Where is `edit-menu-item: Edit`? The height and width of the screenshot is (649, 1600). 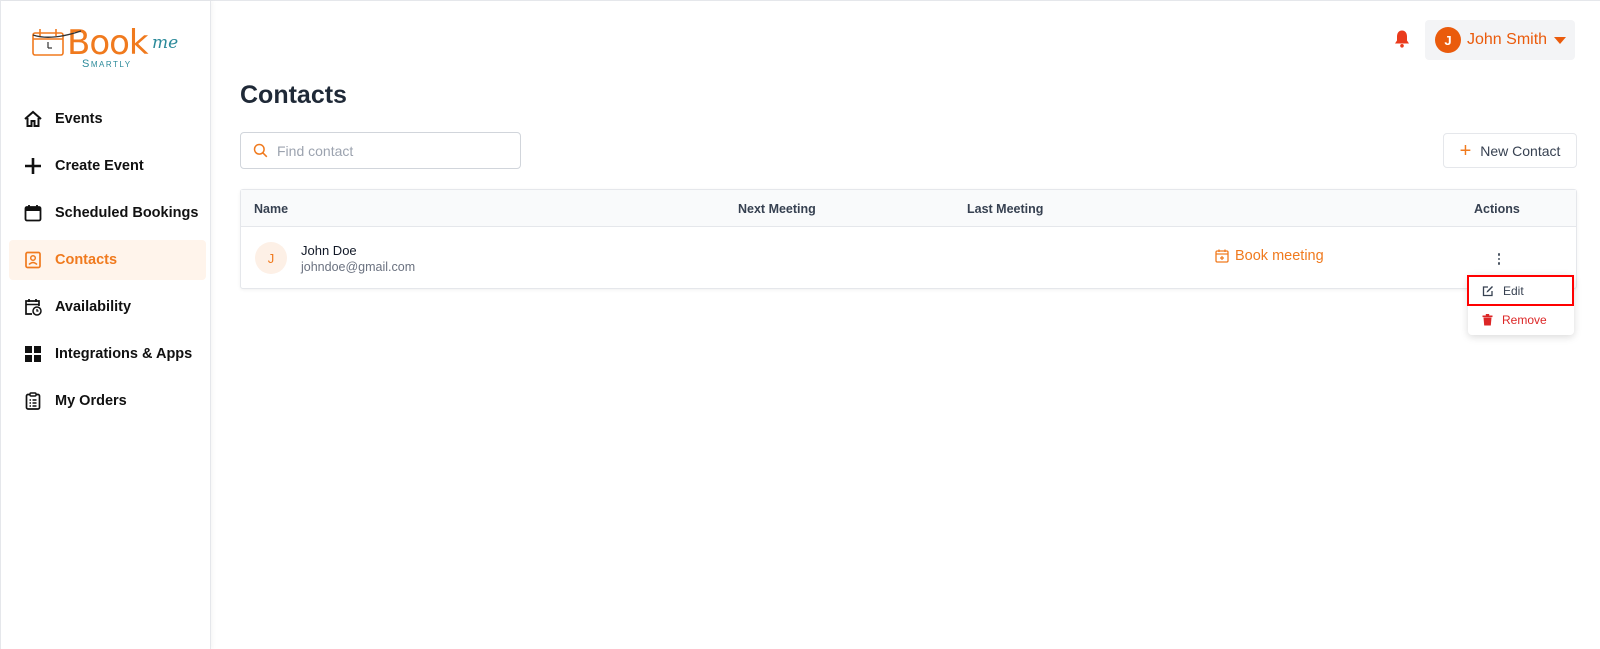
edit-menu-item: Edit is located at coordinates (1521, 291).